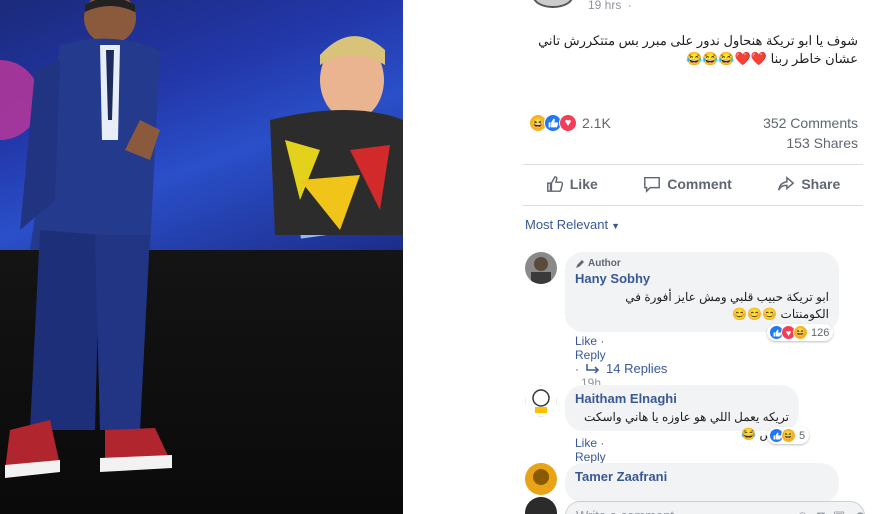 Image resolution: width=878 pixels, height=514 pixels. What do you see at coordinates (831, 511) in the screenshot?
I see `comment-input-tools: ☺ ◙ ▣ ☻` at bounding box center [831, 511].